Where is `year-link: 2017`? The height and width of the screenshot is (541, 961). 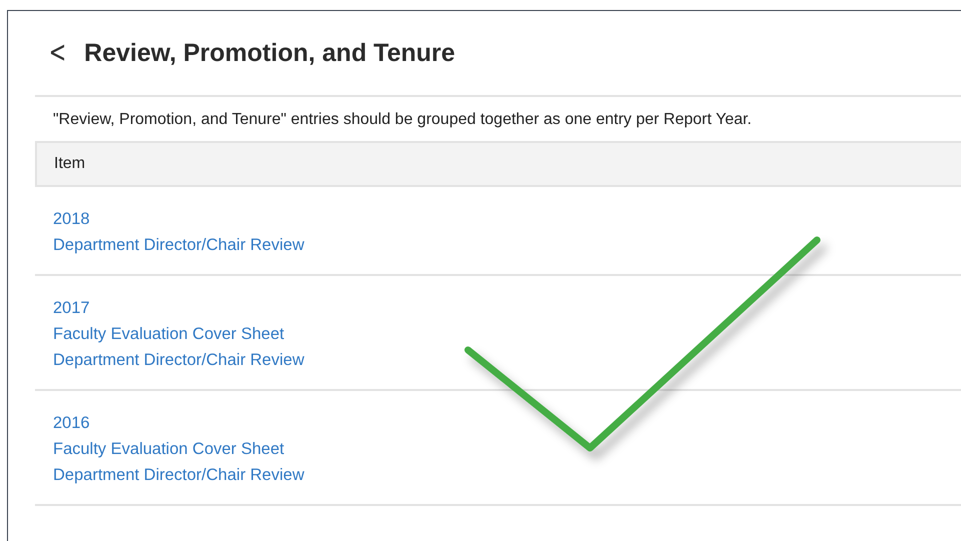
year-link: 2017 is located at coordinates (71, 308).